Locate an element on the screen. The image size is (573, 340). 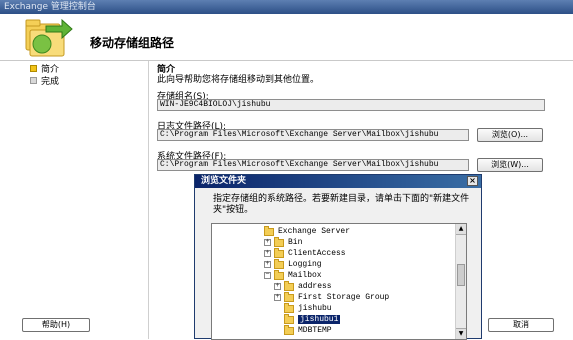
pending-step-icon is located at coordinates (33, 80).